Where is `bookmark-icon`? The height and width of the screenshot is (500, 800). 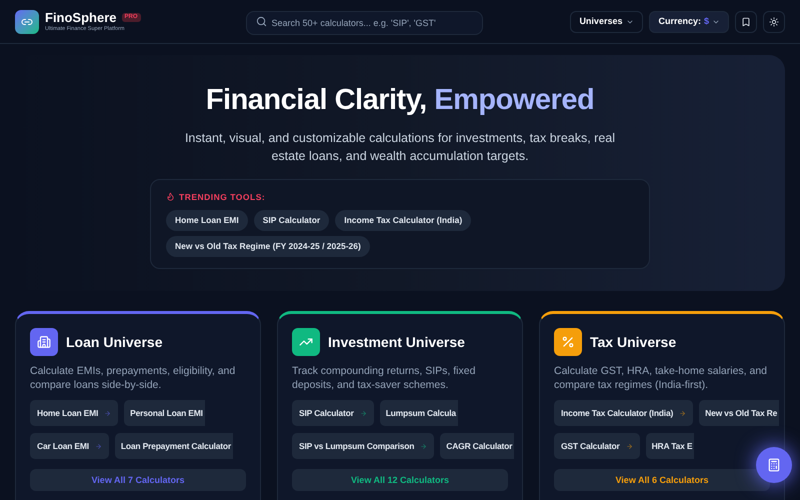
bookmark-icon is located at coordinates (746, 21).